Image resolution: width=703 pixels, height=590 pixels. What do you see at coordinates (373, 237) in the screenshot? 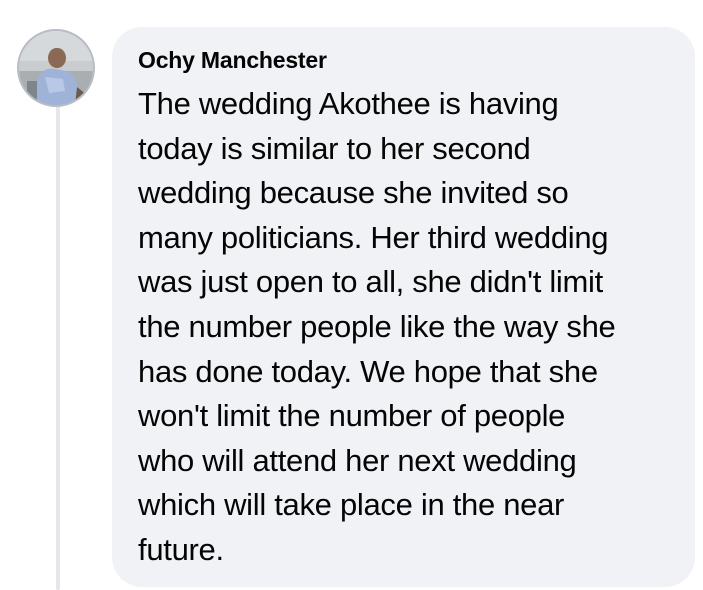
I see `comment-text-line: many politicians. Her third wedding` at bounding box center [373, 237].